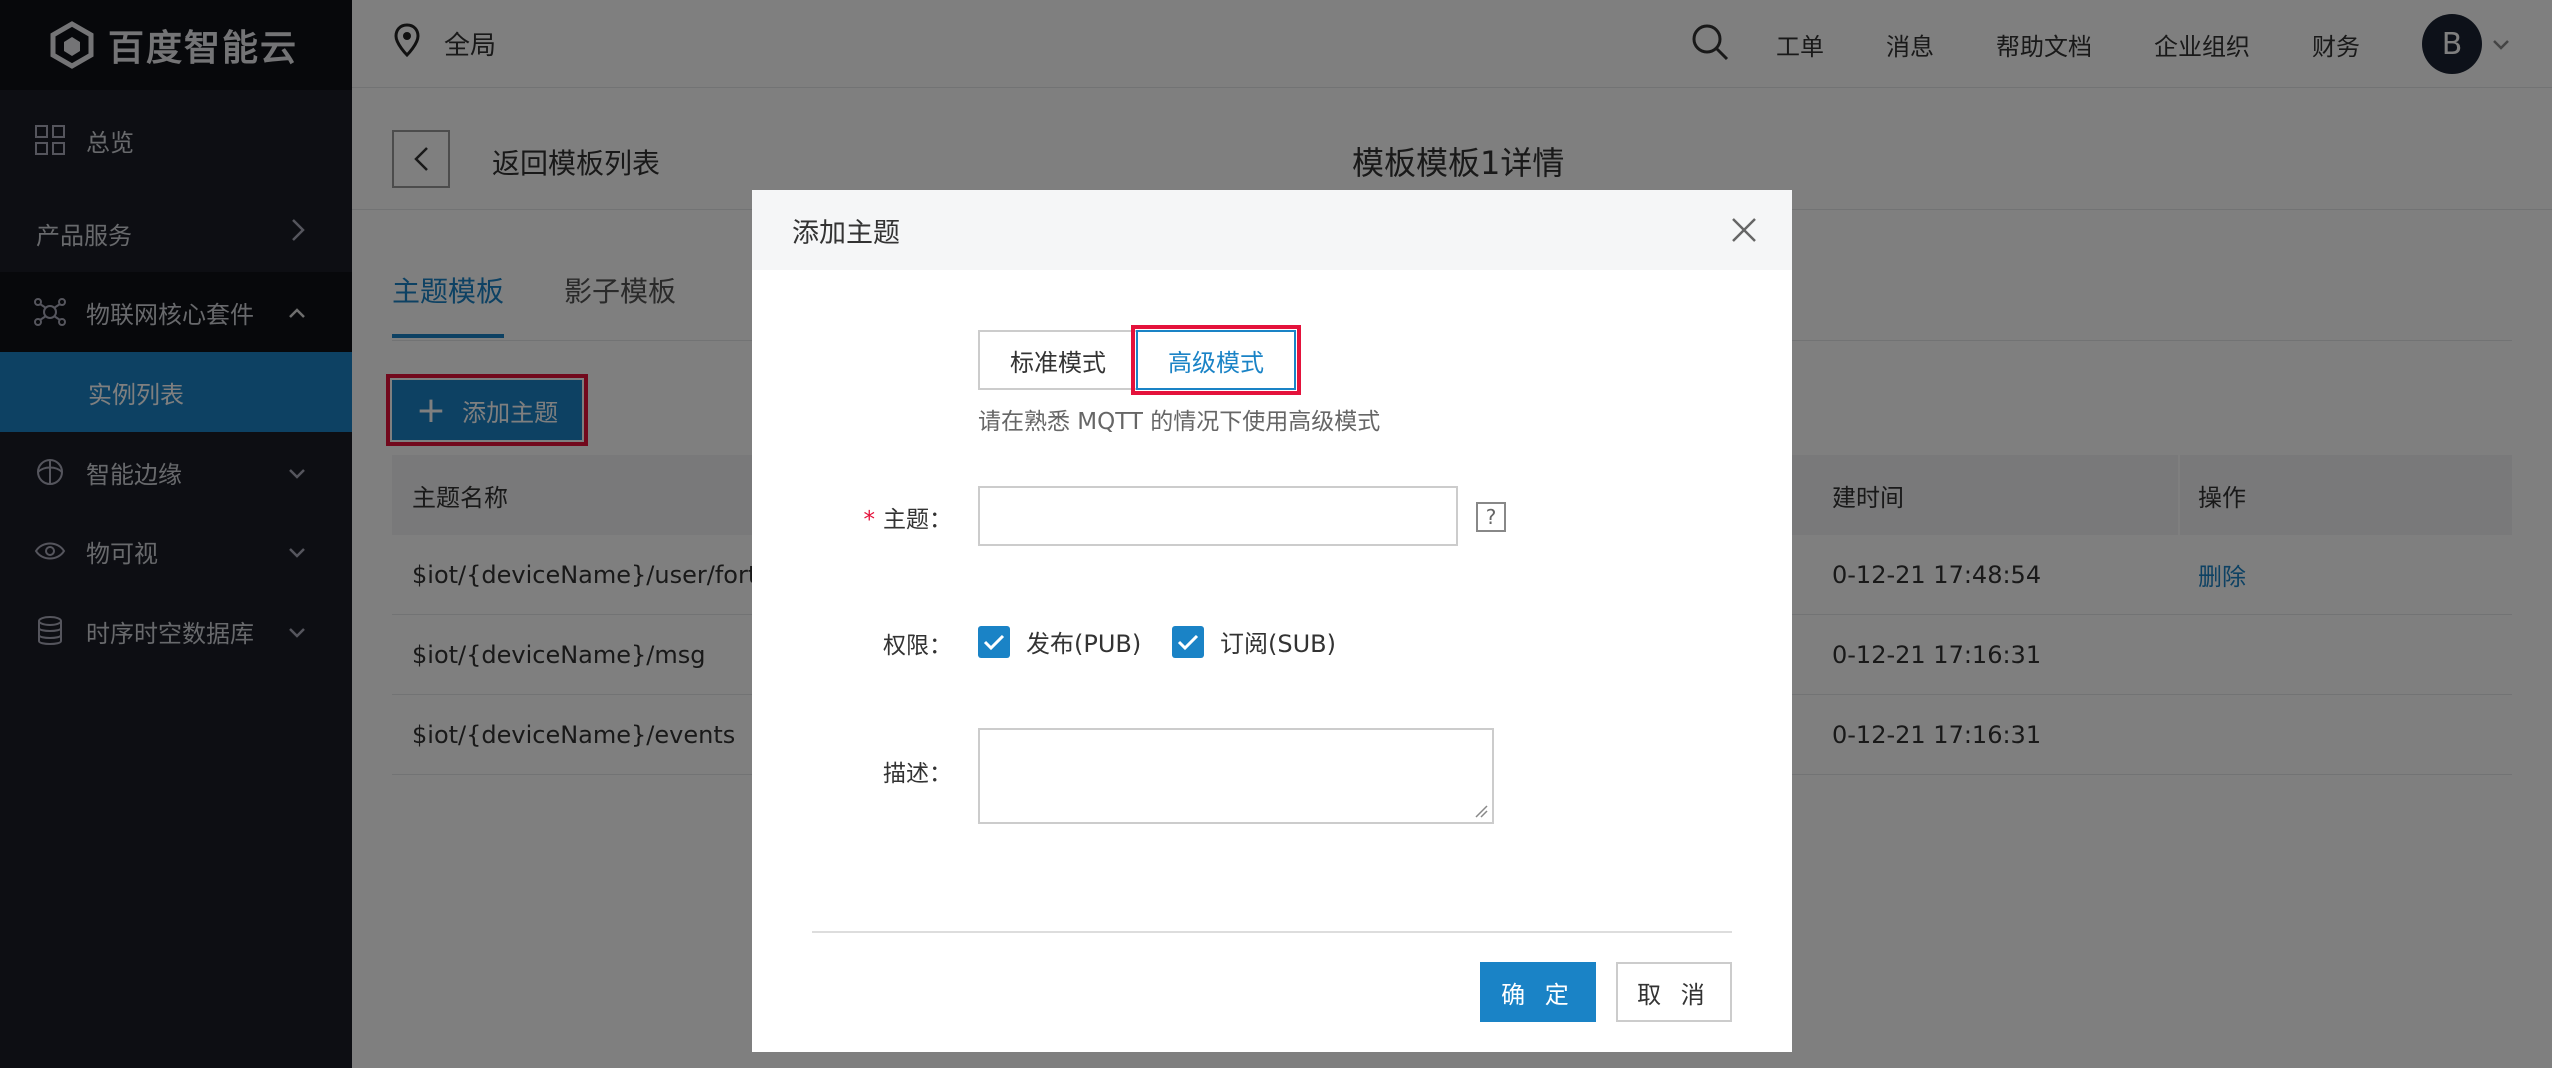 The height and width of the screenshot is (1068, 2552). What do you see at coordinates (1084, 644) in the screenshot?
I see `pub-label: 发布(PUB)` at bounding box center [1084, 644].